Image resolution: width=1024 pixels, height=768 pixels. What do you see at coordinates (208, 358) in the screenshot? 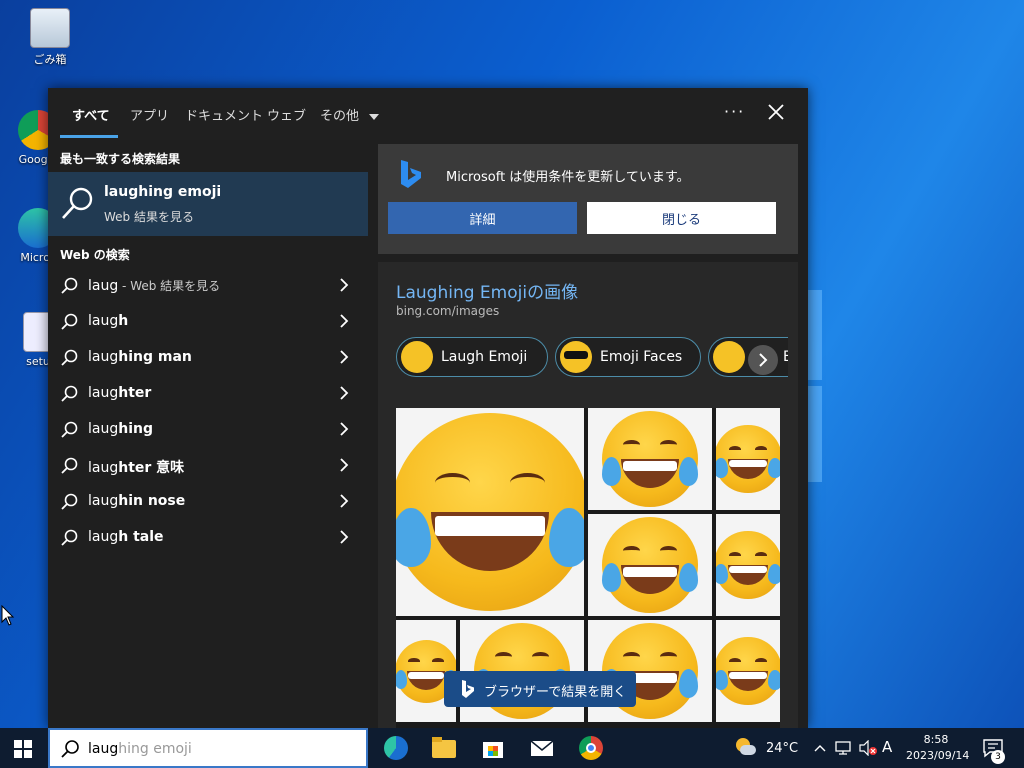
I see `web-suggestion-item: laughing man` at bounding box center [208, 358].